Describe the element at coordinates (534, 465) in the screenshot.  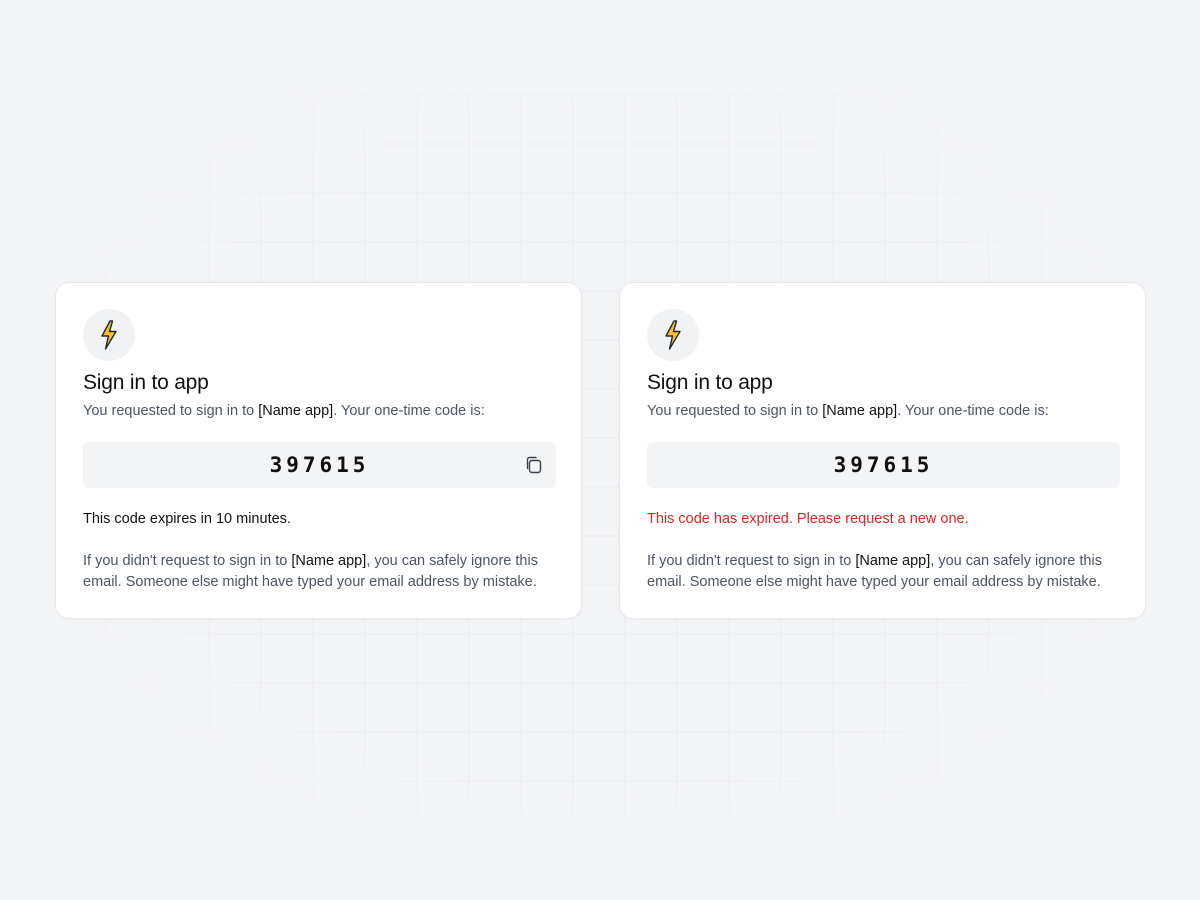
I see `copy-icon` at that location.